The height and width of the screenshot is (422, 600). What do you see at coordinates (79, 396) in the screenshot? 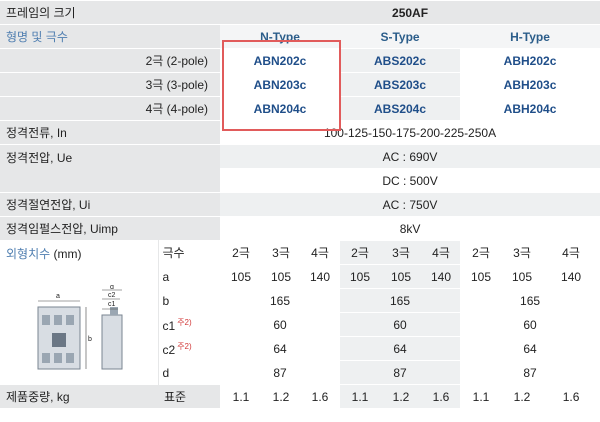
I see `weight-label: 제품중량, kg` at bounding box center [79, 396].